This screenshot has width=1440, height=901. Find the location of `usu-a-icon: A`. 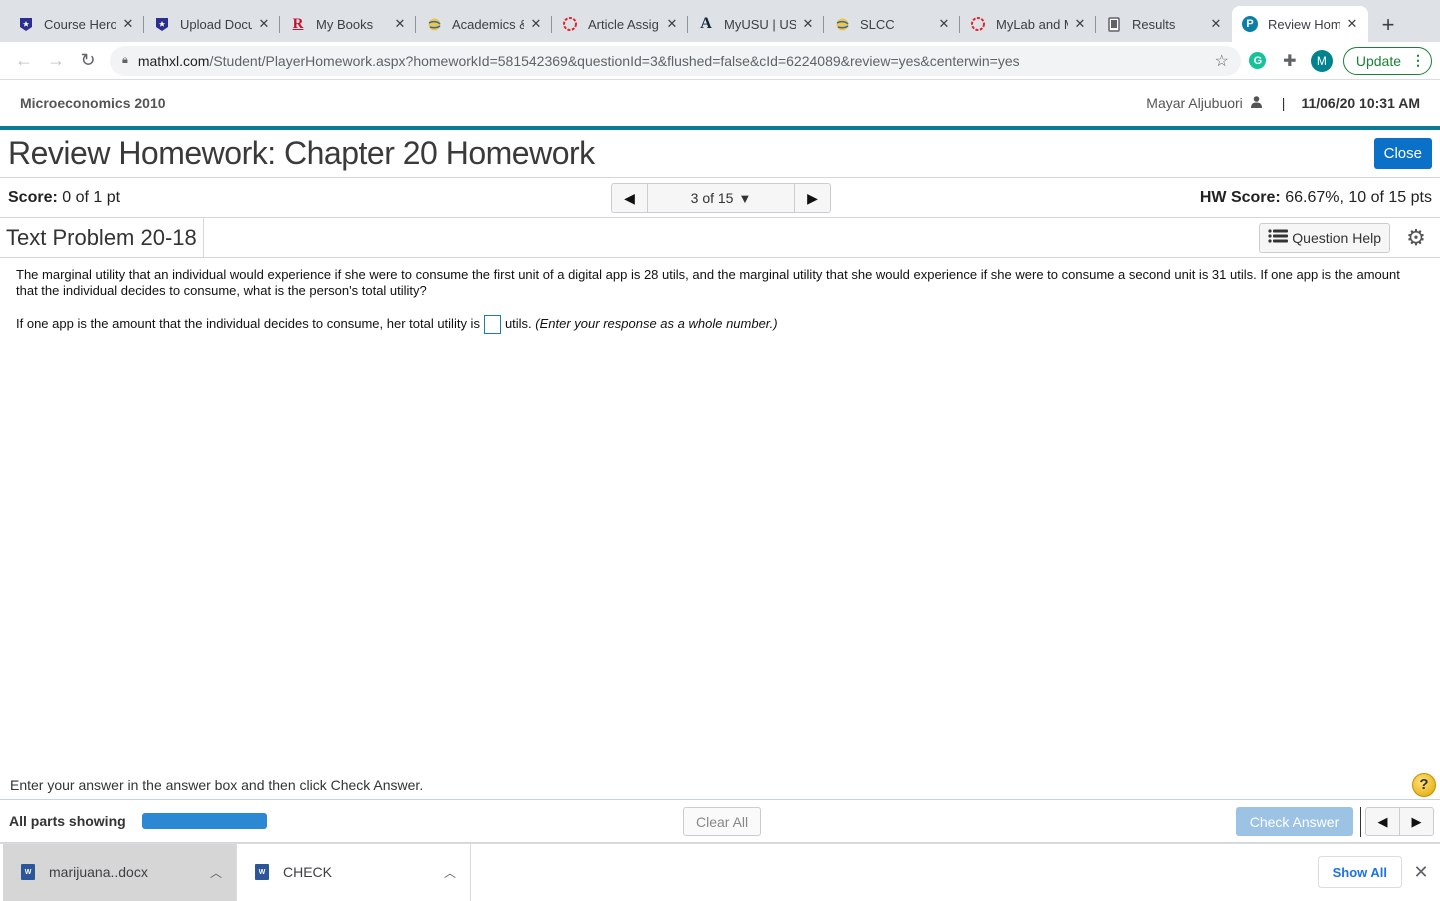

usu-a-icon: A is located at coordinates (706, 23).